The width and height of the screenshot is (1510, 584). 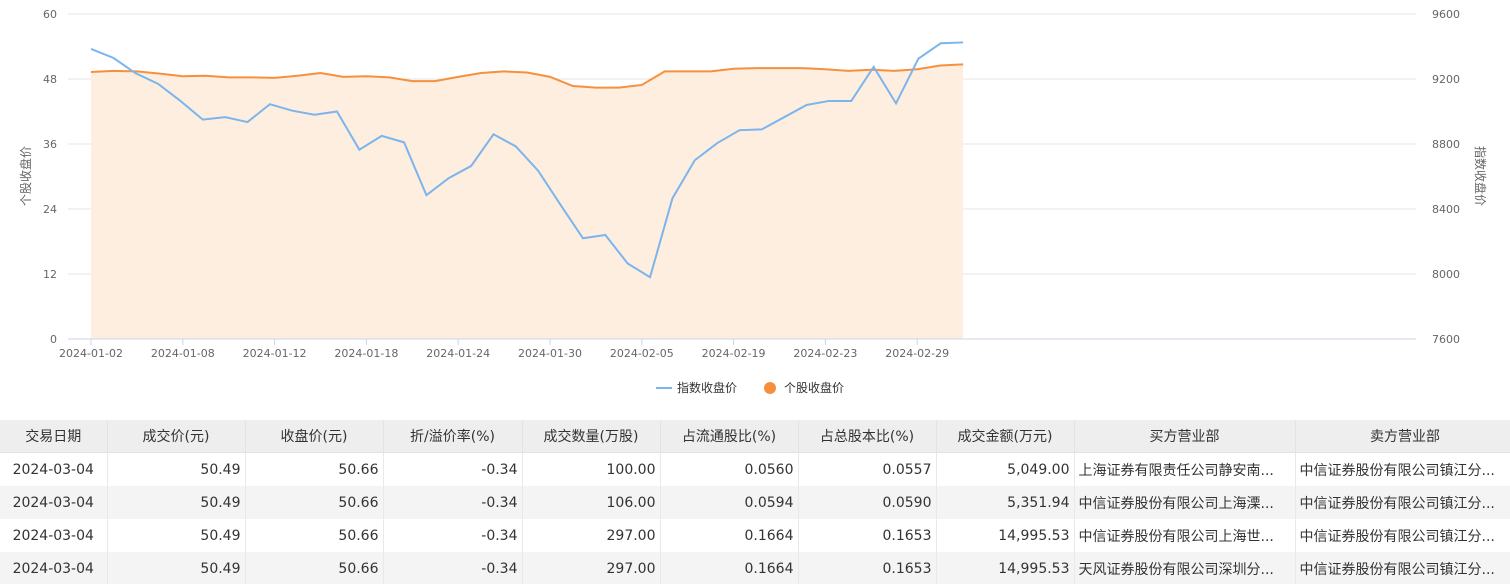 What do you see at coordinates (707, 387) in the screenshot?
I see `legend-index-label: 指数收盘价` at bounding box center [707, 387].